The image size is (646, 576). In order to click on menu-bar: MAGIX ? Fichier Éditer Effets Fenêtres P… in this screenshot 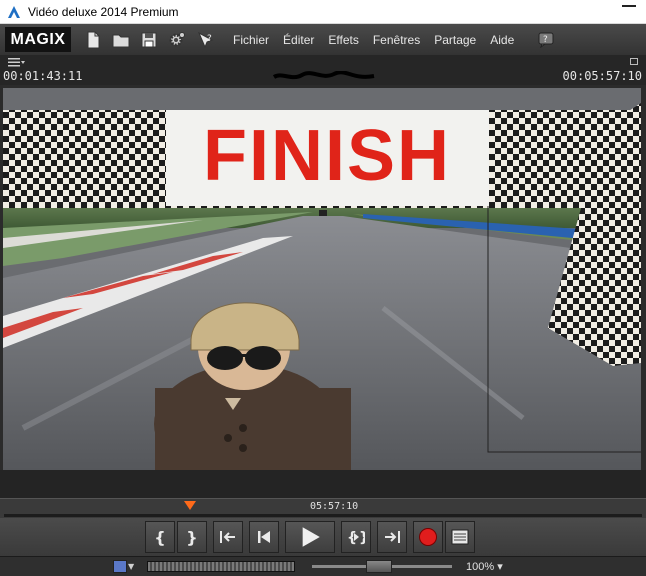, I will do `click(323, 39)`.